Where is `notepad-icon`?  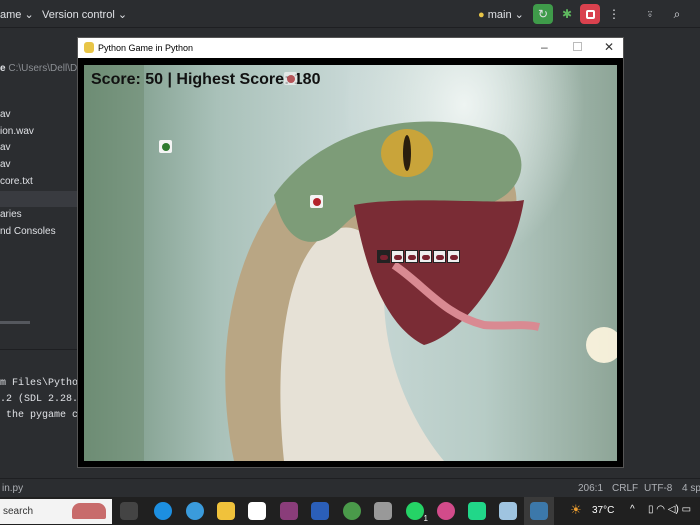
notepad-icon is located at coordinates (508, 511).